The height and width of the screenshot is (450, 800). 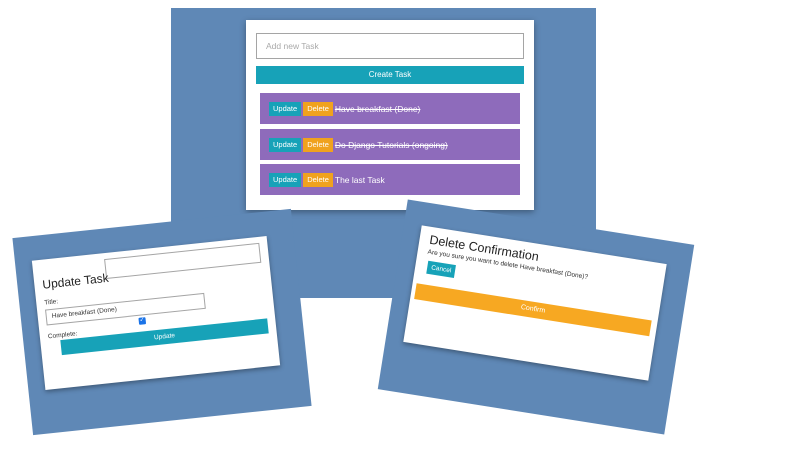 I want to click on task-row: Update Delete Have breakfast (Done), so click(x=390, y=108).